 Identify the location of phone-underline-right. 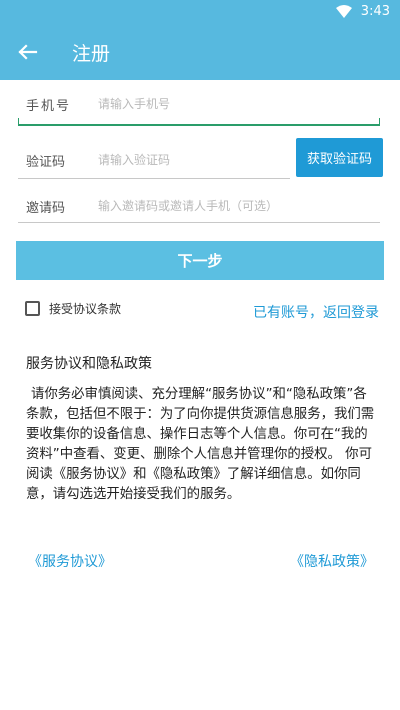
(379, 121).